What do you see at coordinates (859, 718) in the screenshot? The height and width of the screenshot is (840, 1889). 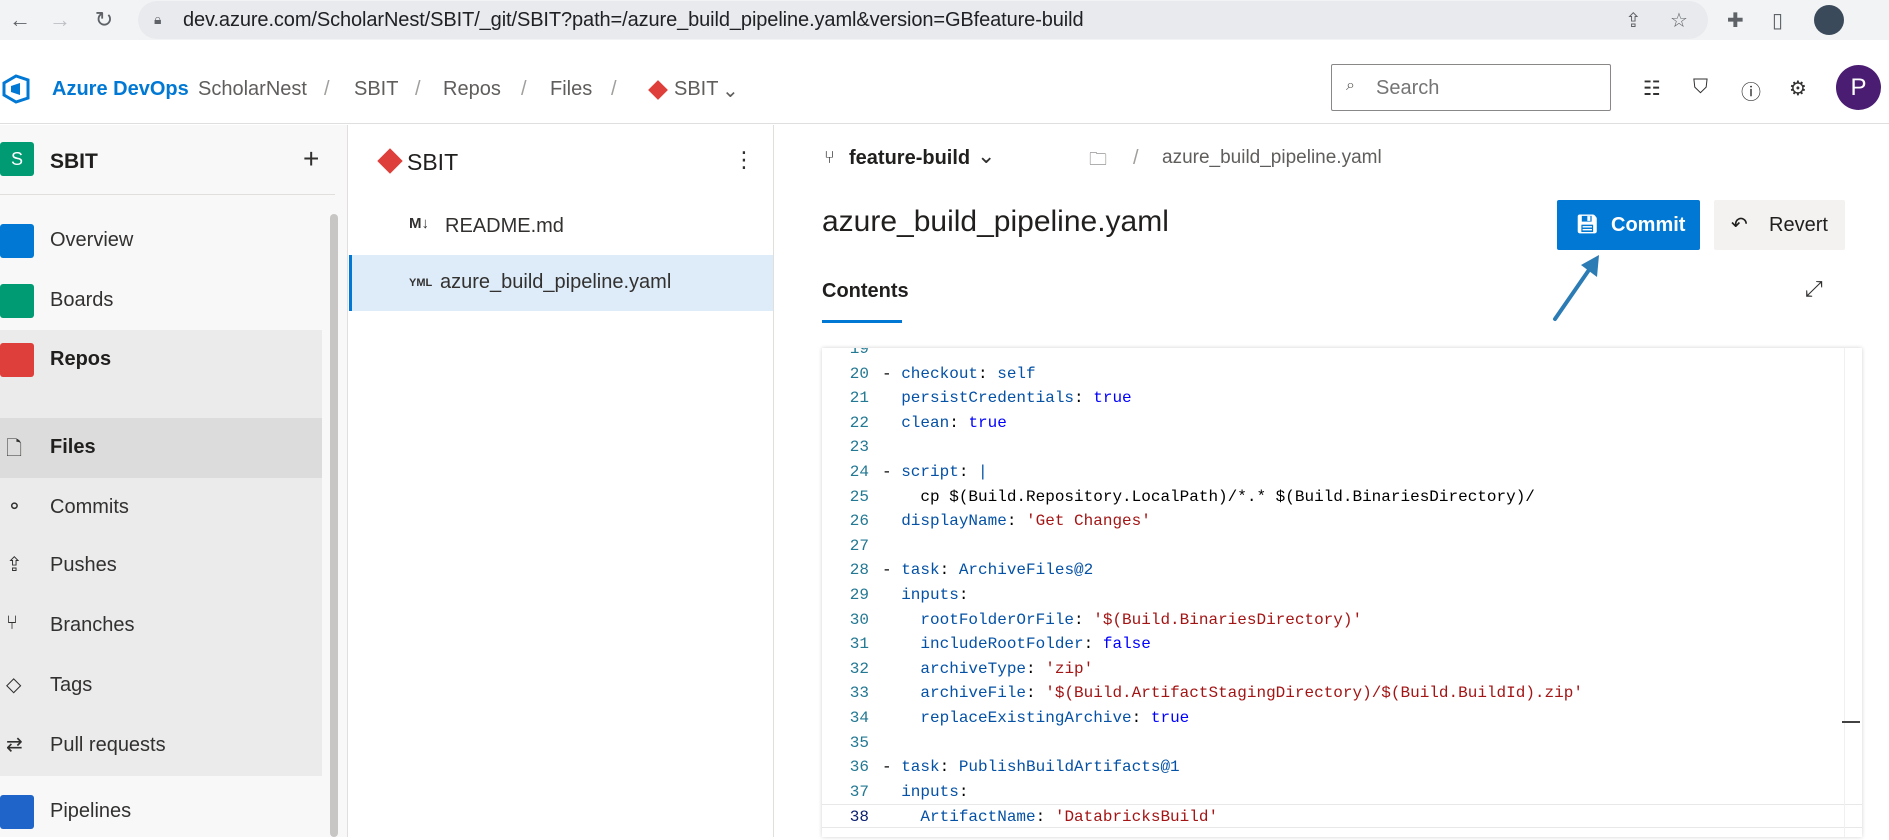 I see `line-number: 34` at bounding box center [859, 718].